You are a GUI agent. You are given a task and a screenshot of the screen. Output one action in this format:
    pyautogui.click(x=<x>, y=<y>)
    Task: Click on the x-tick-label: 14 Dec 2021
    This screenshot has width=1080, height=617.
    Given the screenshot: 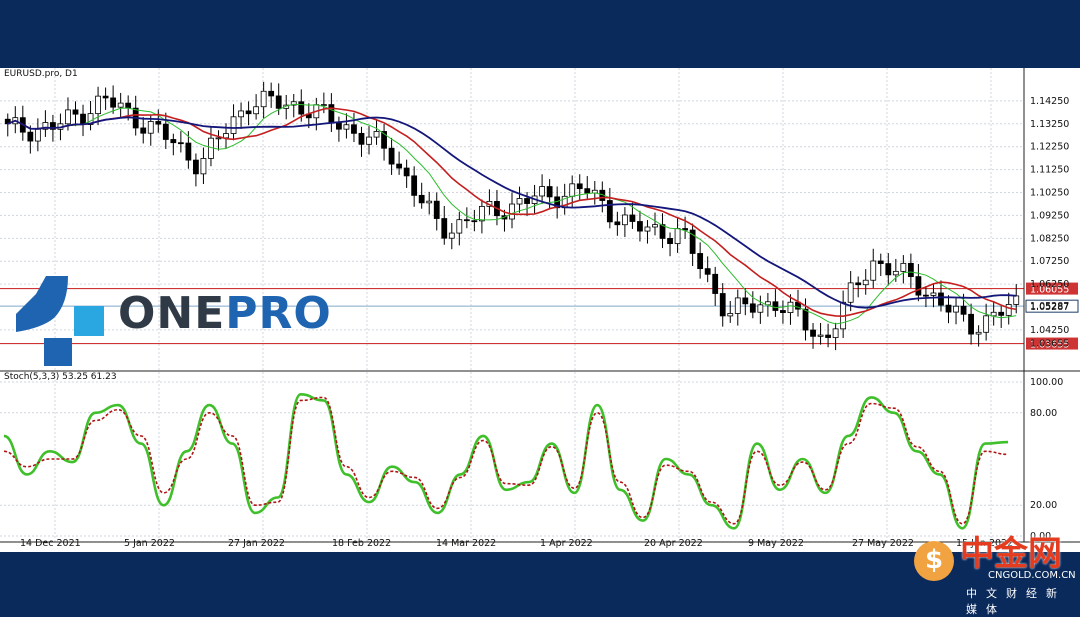 What is the action you would take?
    pyautogui.click(x=50, y=543)
    